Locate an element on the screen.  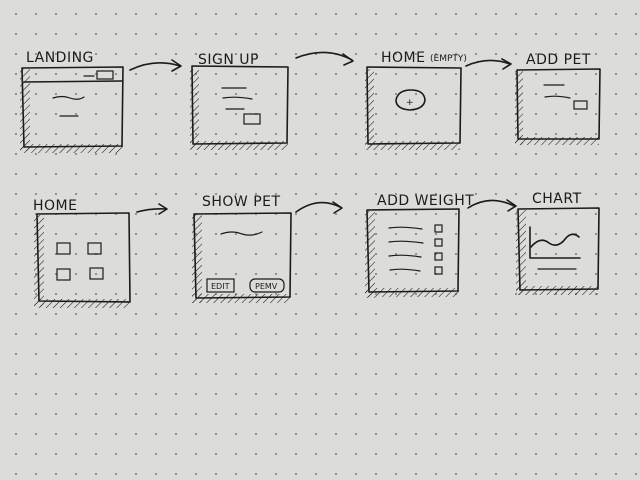
landing-headline-scribble is located at coordinates (68, 97).